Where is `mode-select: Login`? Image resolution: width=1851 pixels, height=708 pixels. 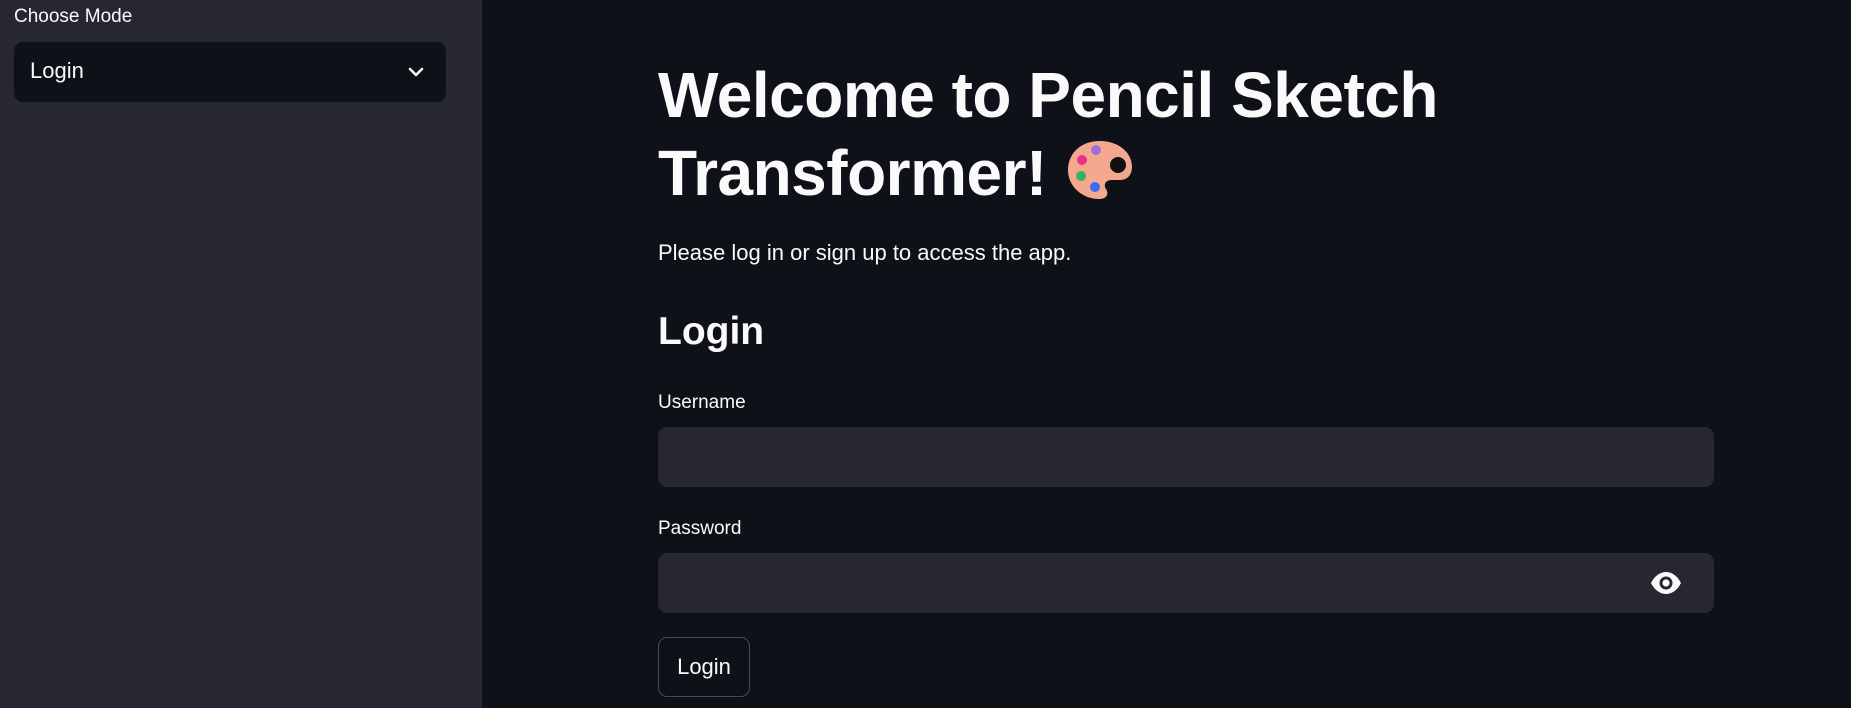 mode-select: Login is located at coordinates (230, 72).